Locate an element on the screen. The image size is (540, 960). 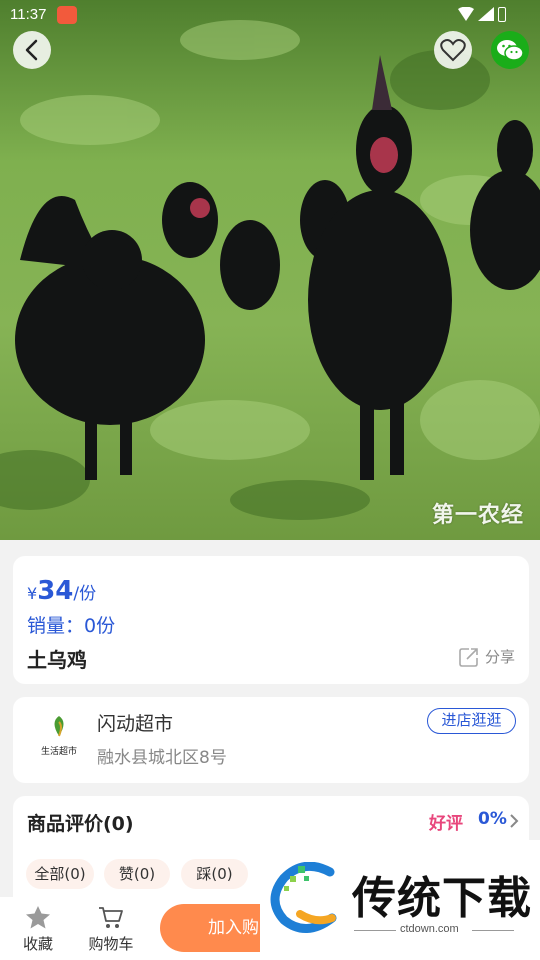
leaf-logo-icon is located at coordinates (59, 726).